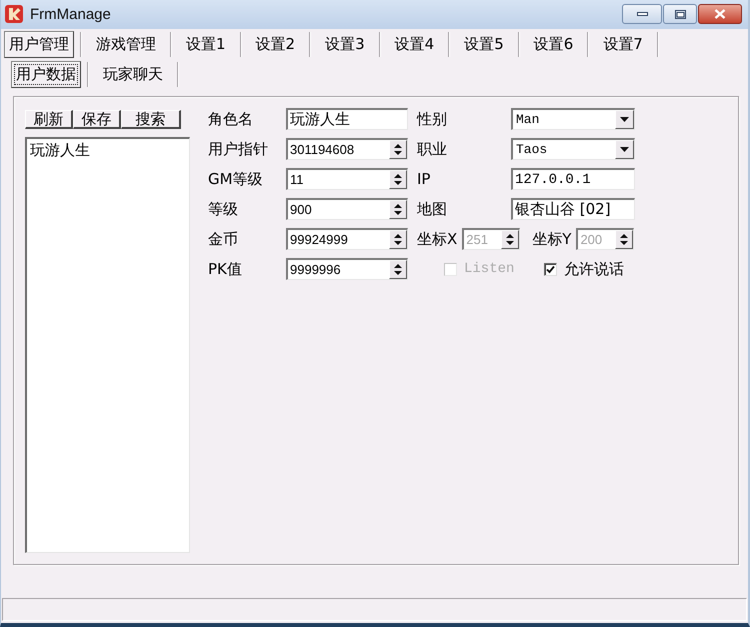  I want to click on spin-field: 301194608, so click(347, 149).